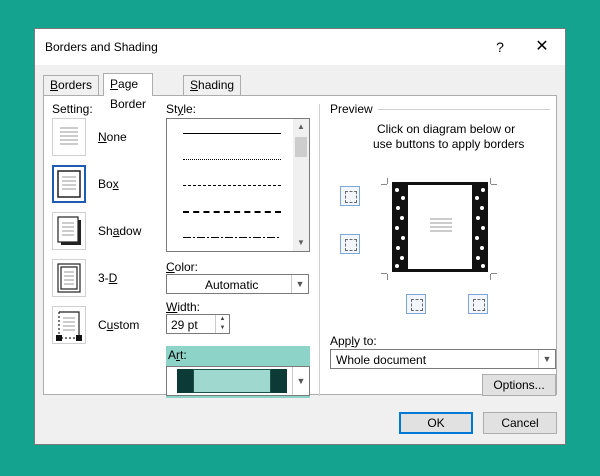  I want to click on help-button: ?, so click(500, 47).